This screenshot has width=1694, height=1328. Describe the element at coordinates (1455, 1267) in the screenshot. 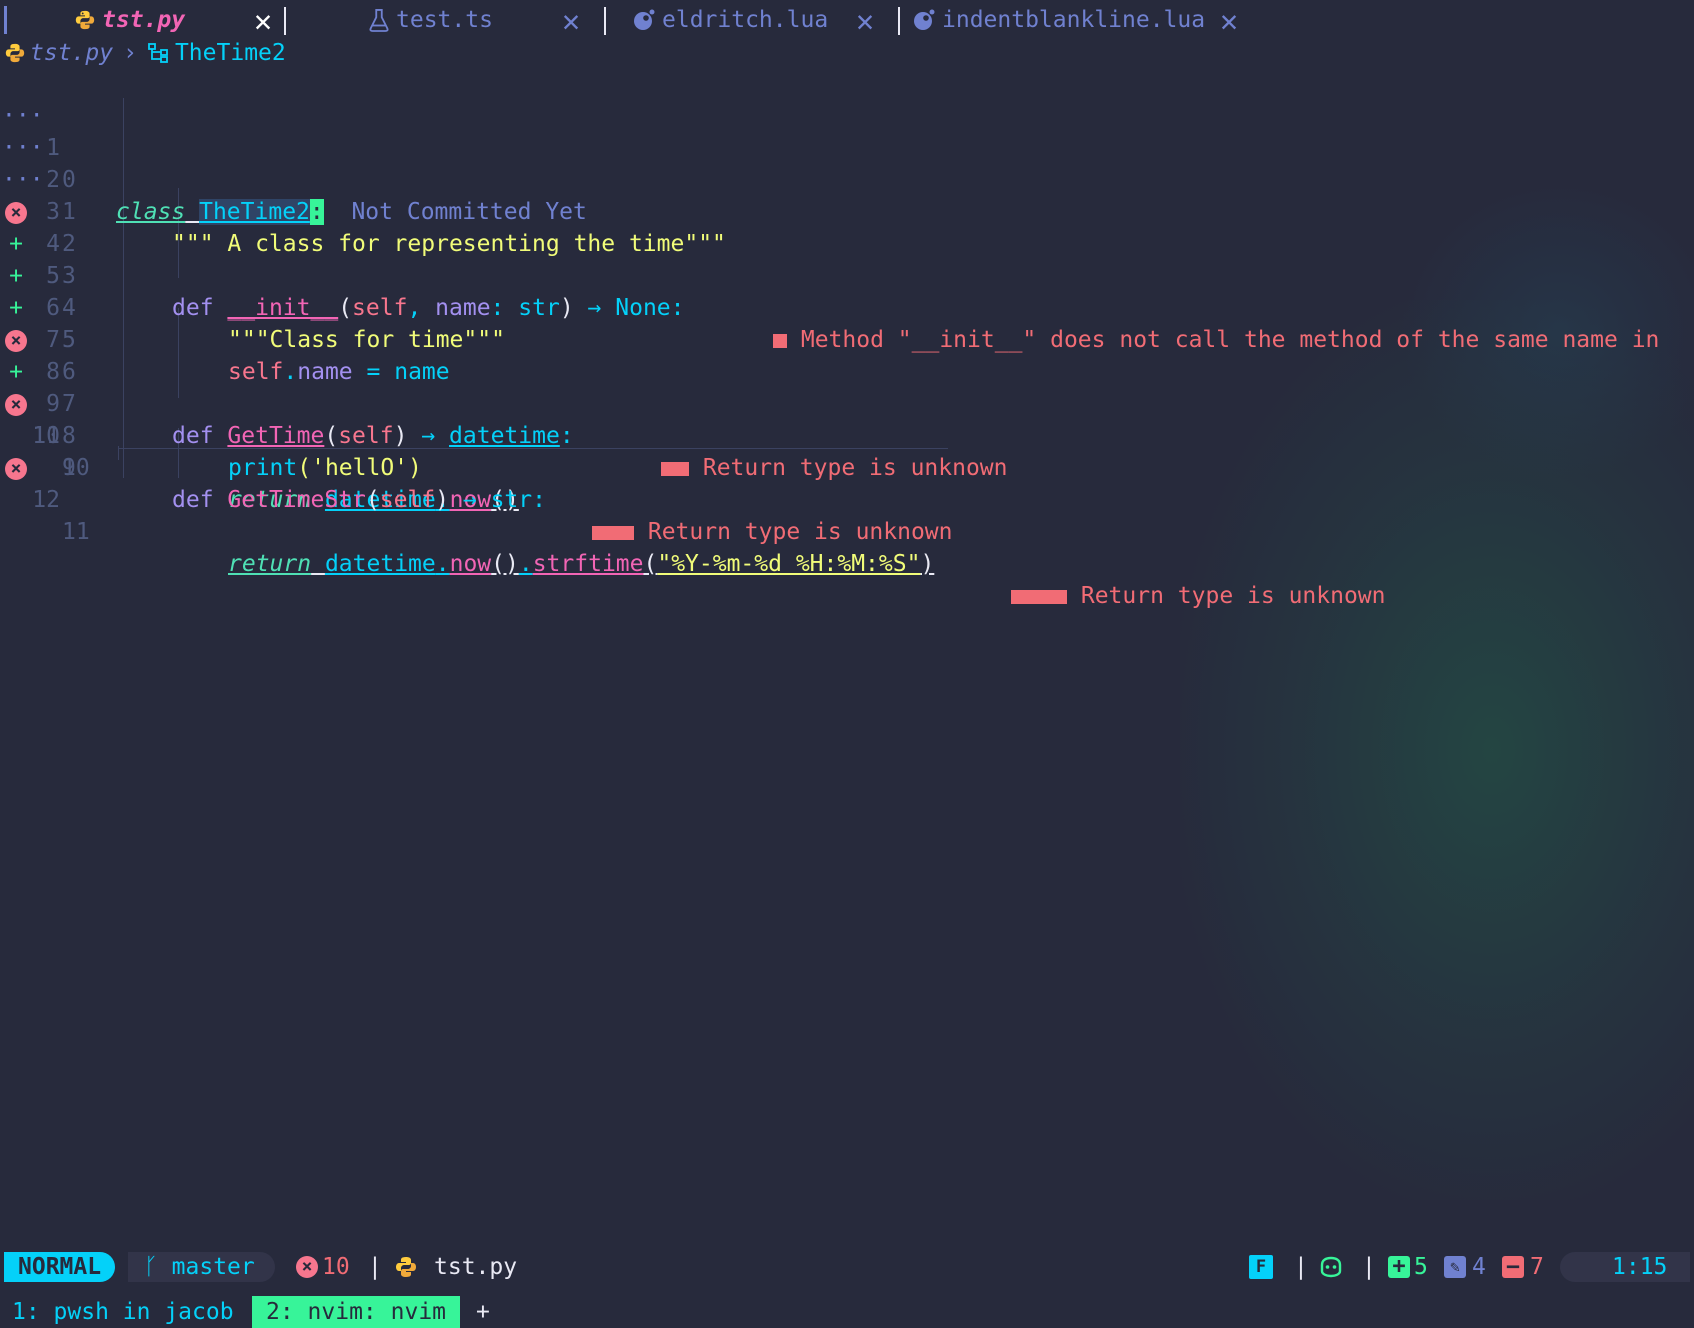

I see `git-changed-icon: ✎` at that location.